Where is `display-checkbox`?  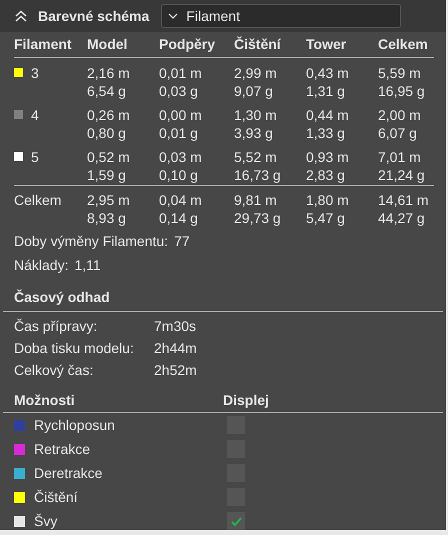 display-checkbox is located at coordinates (236, 521).